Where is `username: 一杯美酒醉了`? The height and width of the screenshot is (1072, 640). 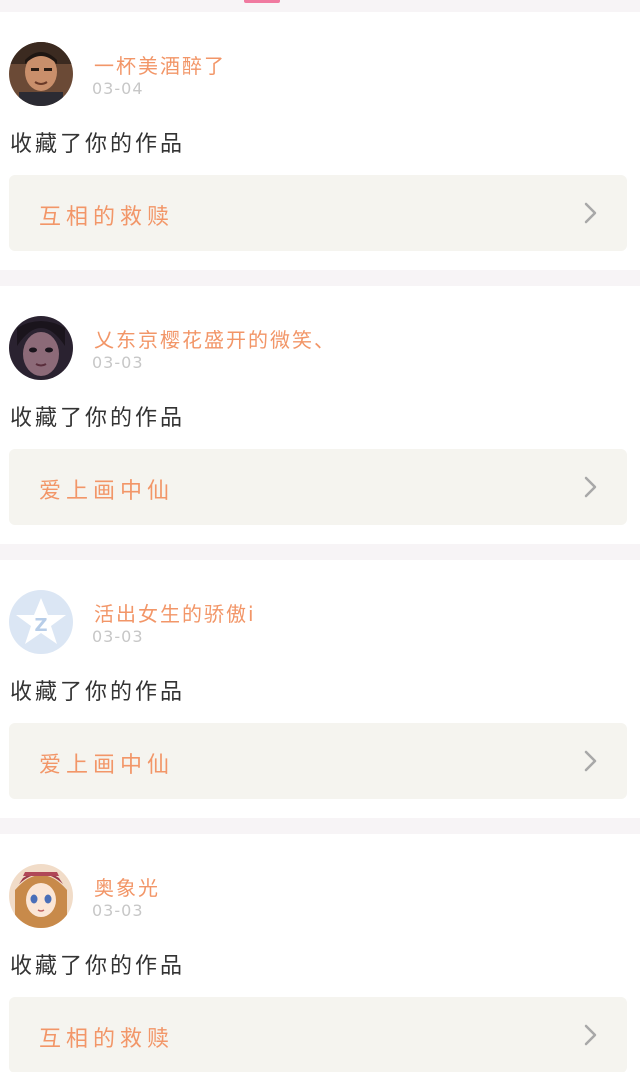
username: 一杯美酒醉了 is located at coordinates (160, 64).